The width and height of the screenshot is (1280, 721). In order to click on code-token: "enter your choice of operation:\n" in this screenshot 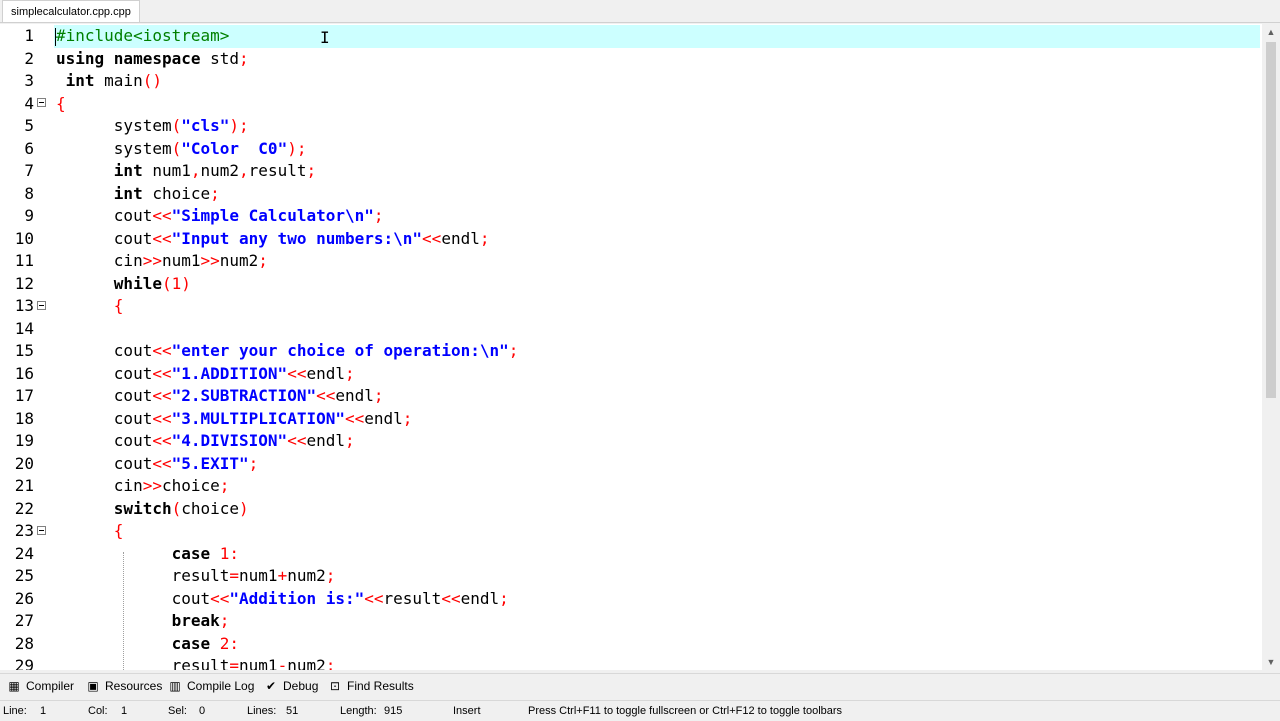, I will do `click(340, 350)`.